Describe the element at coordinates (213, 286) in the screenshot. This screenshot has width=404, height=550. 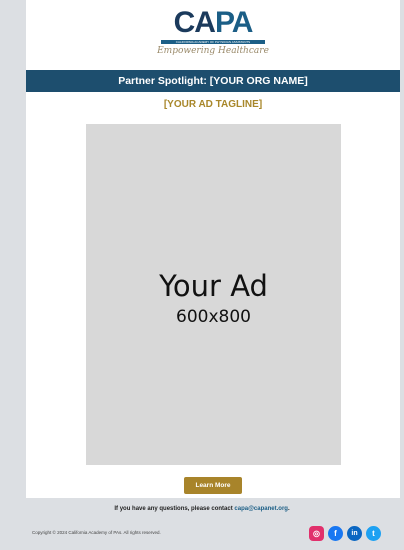
I see `ad-title: Your Ad` at that location.